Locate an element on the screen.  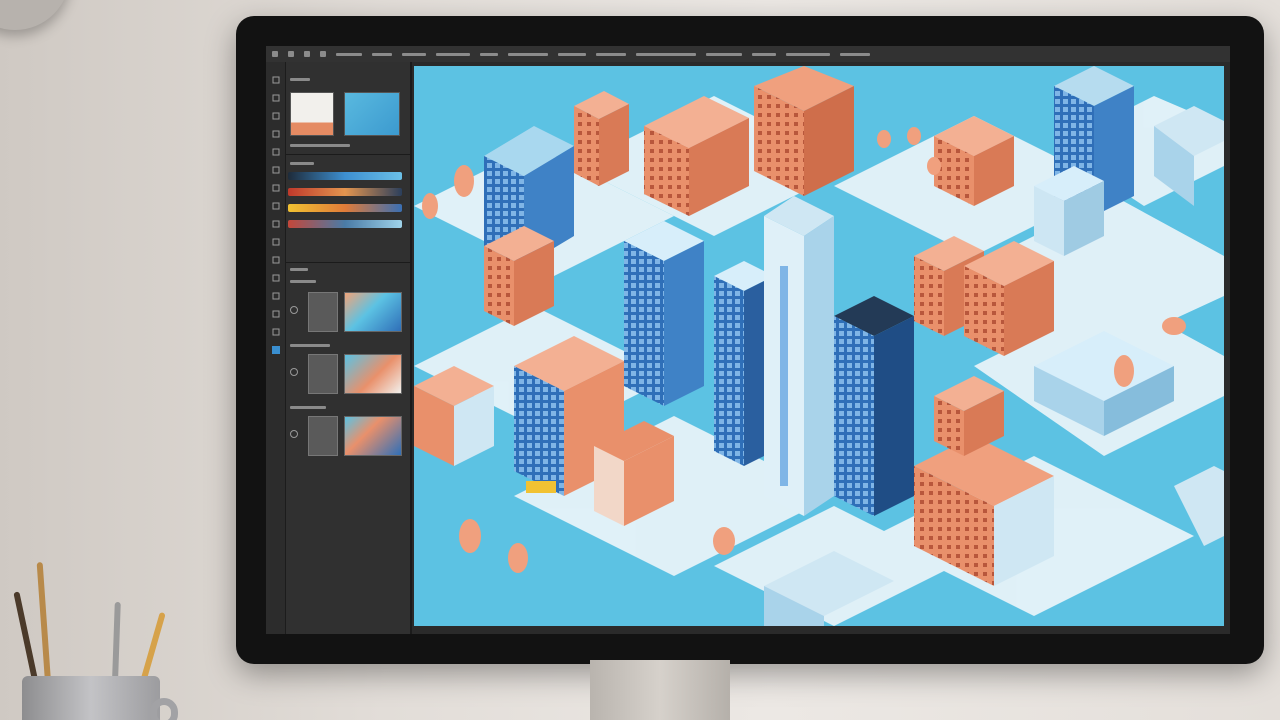
zoom-icon is located at coordinates (276, 332).